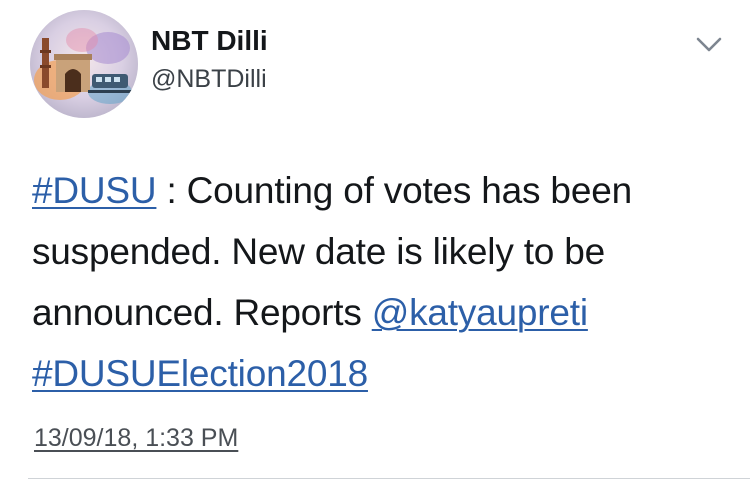 This screenshot has height=490, width=750. I want to click on author-name: NBT Dilli, so click(209, 41).